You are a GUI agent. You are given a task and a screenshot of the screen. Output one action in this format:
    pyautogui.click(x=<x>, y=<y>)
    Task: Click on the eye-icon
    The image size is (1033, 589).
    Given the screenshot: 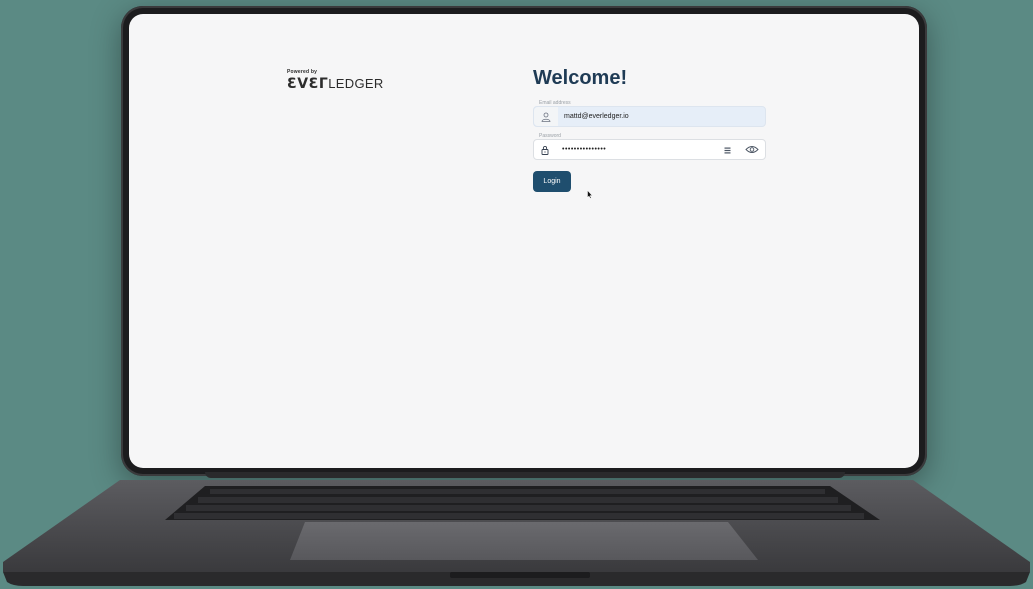 What is the action you would take?
    pyautogui.click(x=752, y=150)
    